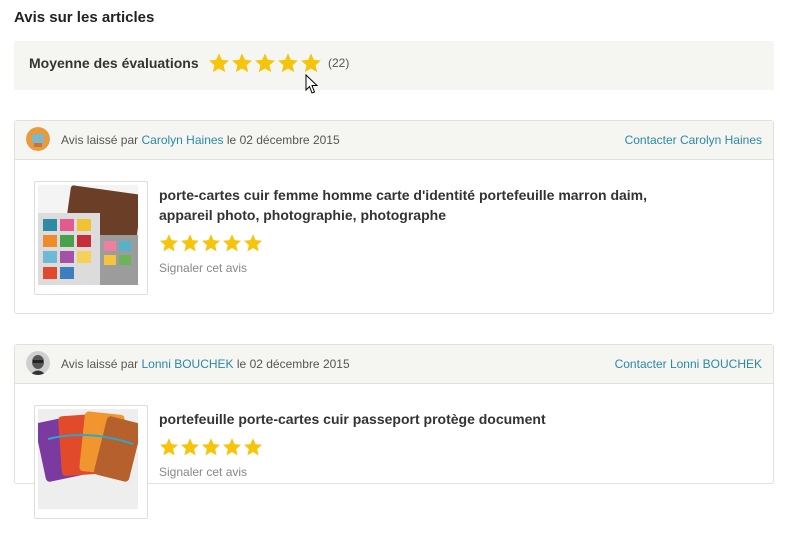  I want to click on contact-author-link: Contacter Lonni BOUCHEK, so click(688, 364).